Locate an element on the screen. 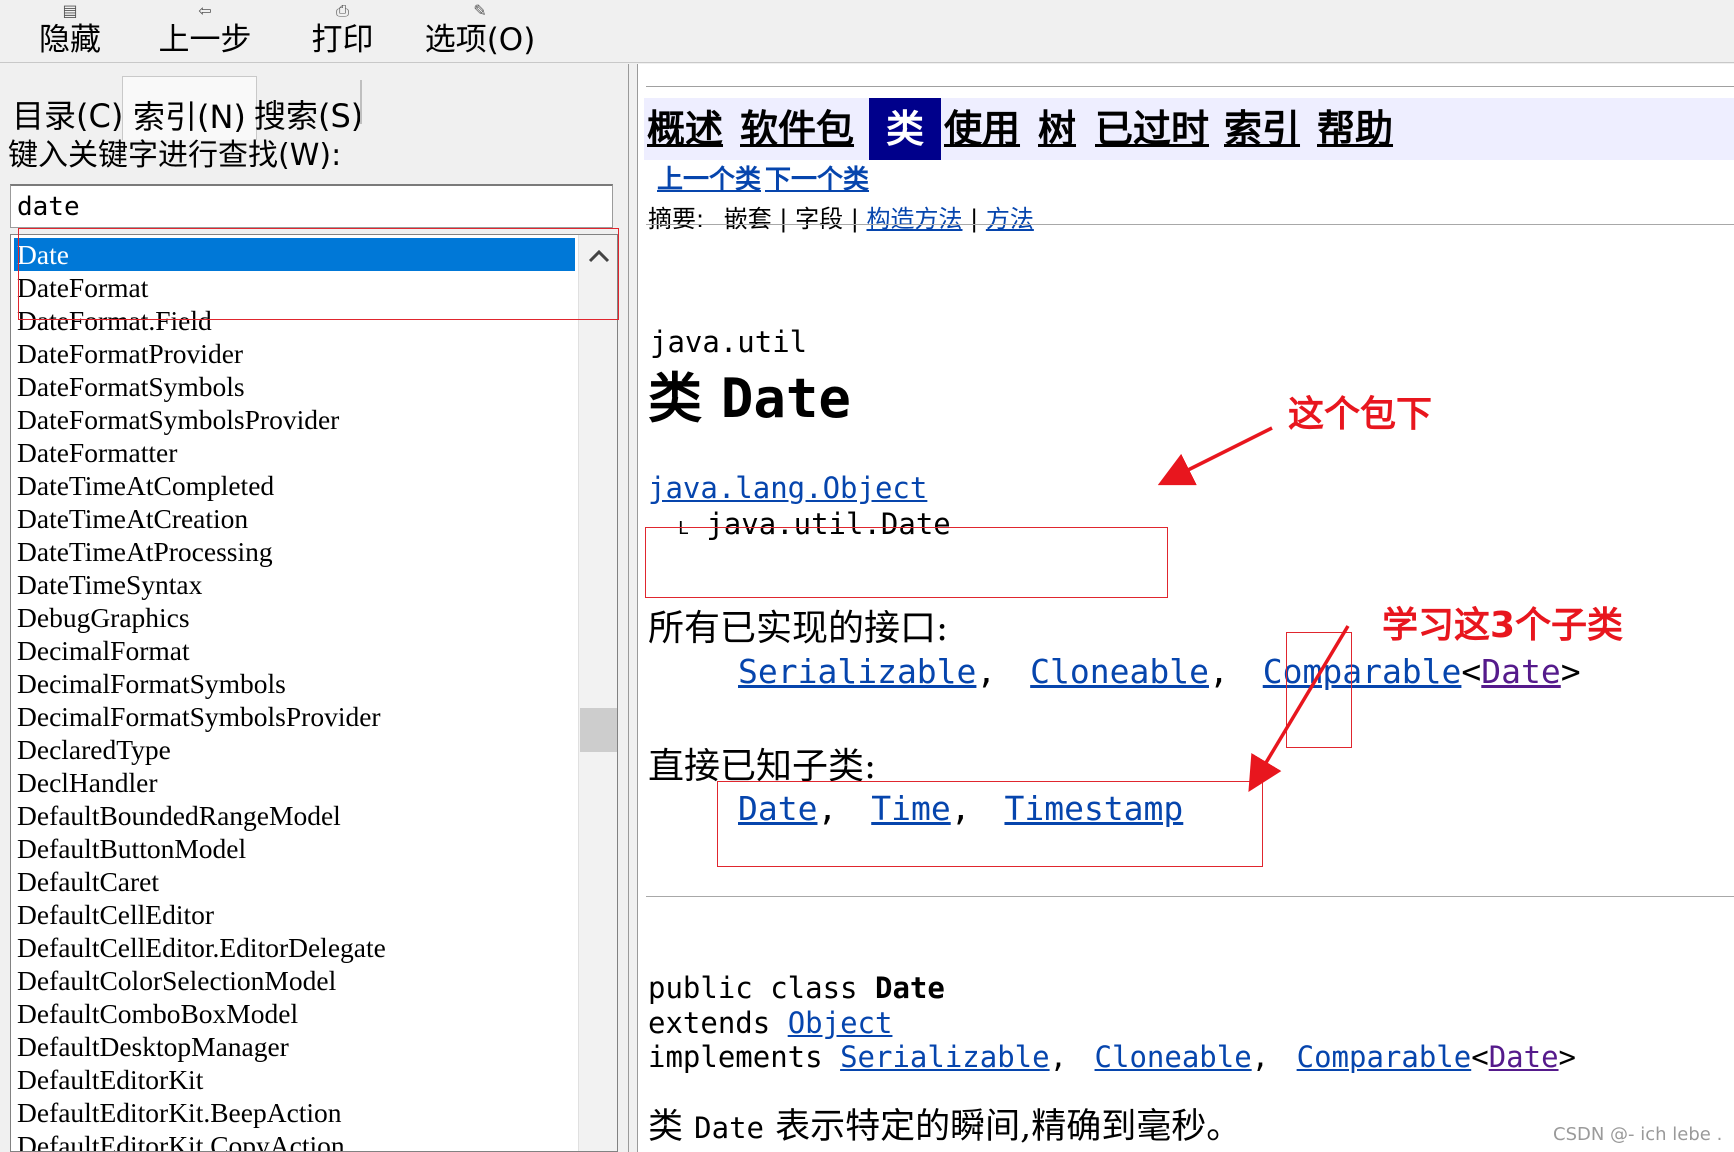 The height and width of the screenshot is (1152, 1734). arrow-to-subclasses is located at coordinates (1299, 709).